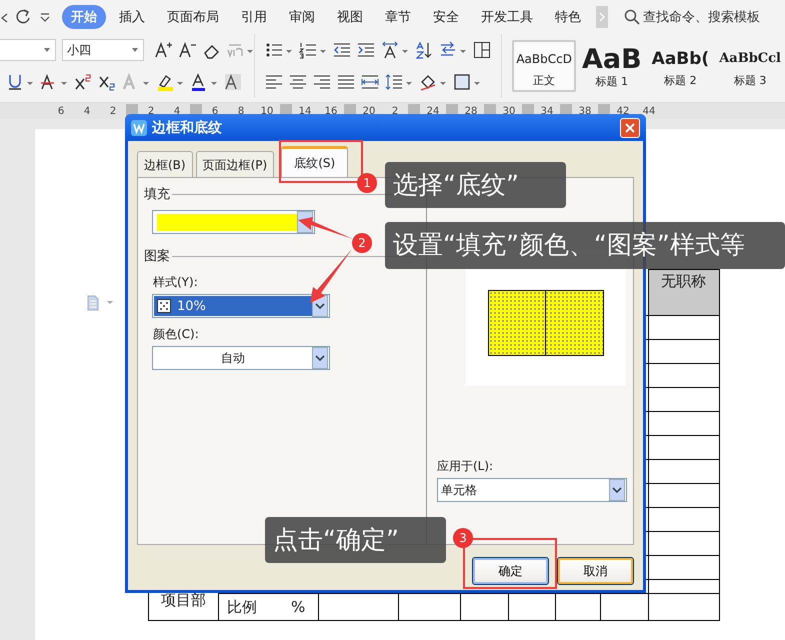  I want to click on pattern-style-dropdown: 10%, so click(241, 306).